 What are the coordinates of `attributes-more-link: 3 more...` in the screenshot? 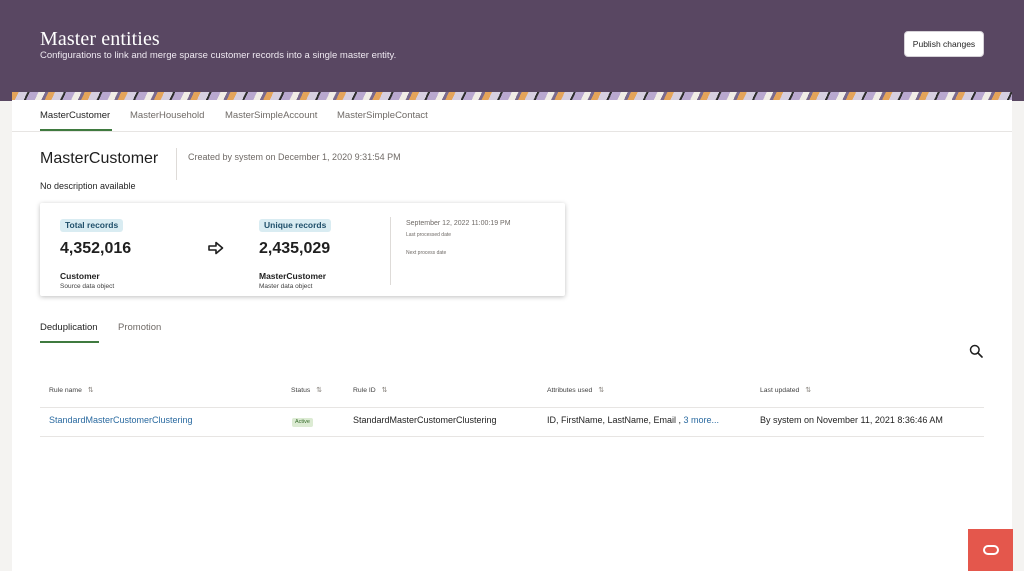 It's located at (702, 420).